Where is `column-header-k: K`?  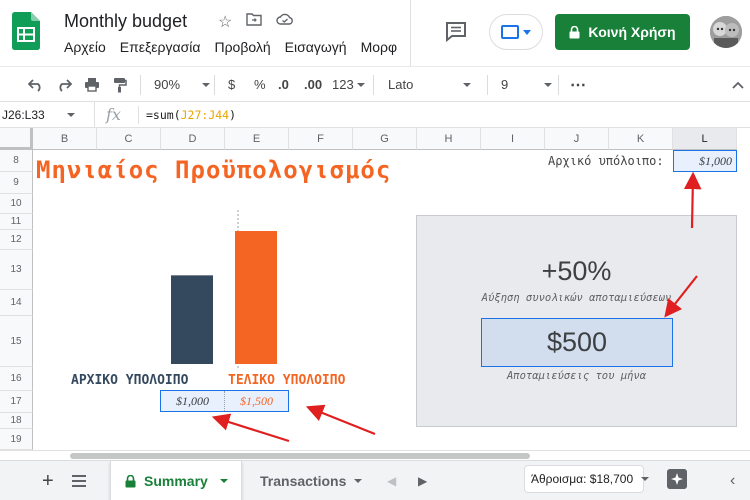
column-header-k: K is located at coordinates (641, 139).